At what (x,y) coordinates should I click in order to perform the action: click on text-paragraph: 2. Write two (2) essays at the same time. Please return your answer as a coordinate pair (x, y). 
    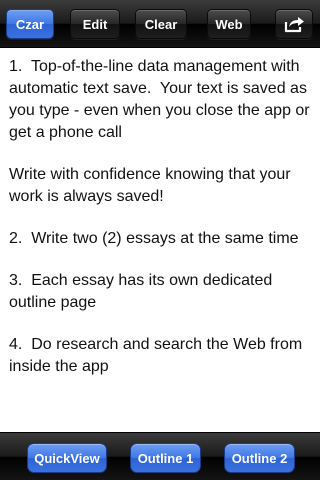
    Looking at the image, I should click on (154, 238).